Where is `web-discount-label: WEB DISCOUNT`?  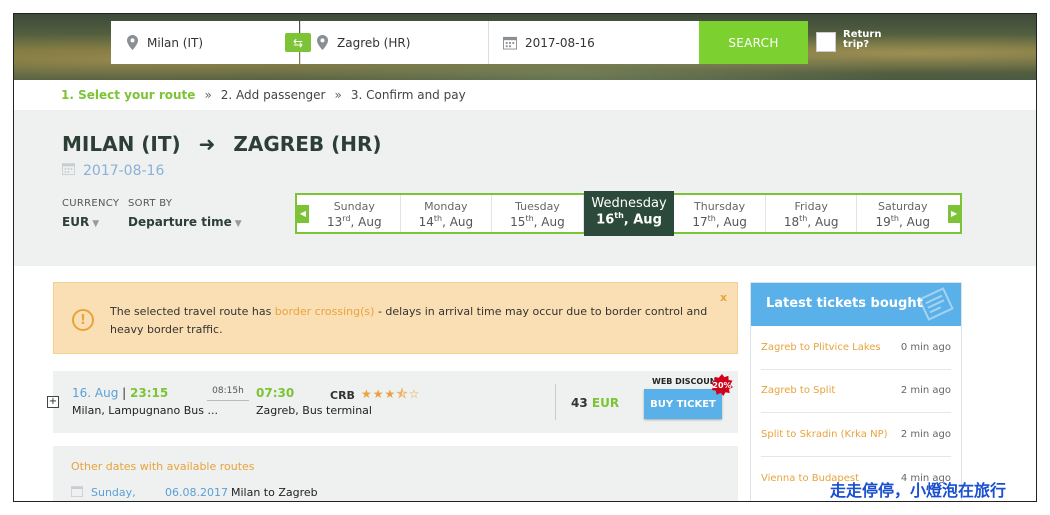
web-discount-label: WEB DISCOUNT is located at coordinates (687, 381).